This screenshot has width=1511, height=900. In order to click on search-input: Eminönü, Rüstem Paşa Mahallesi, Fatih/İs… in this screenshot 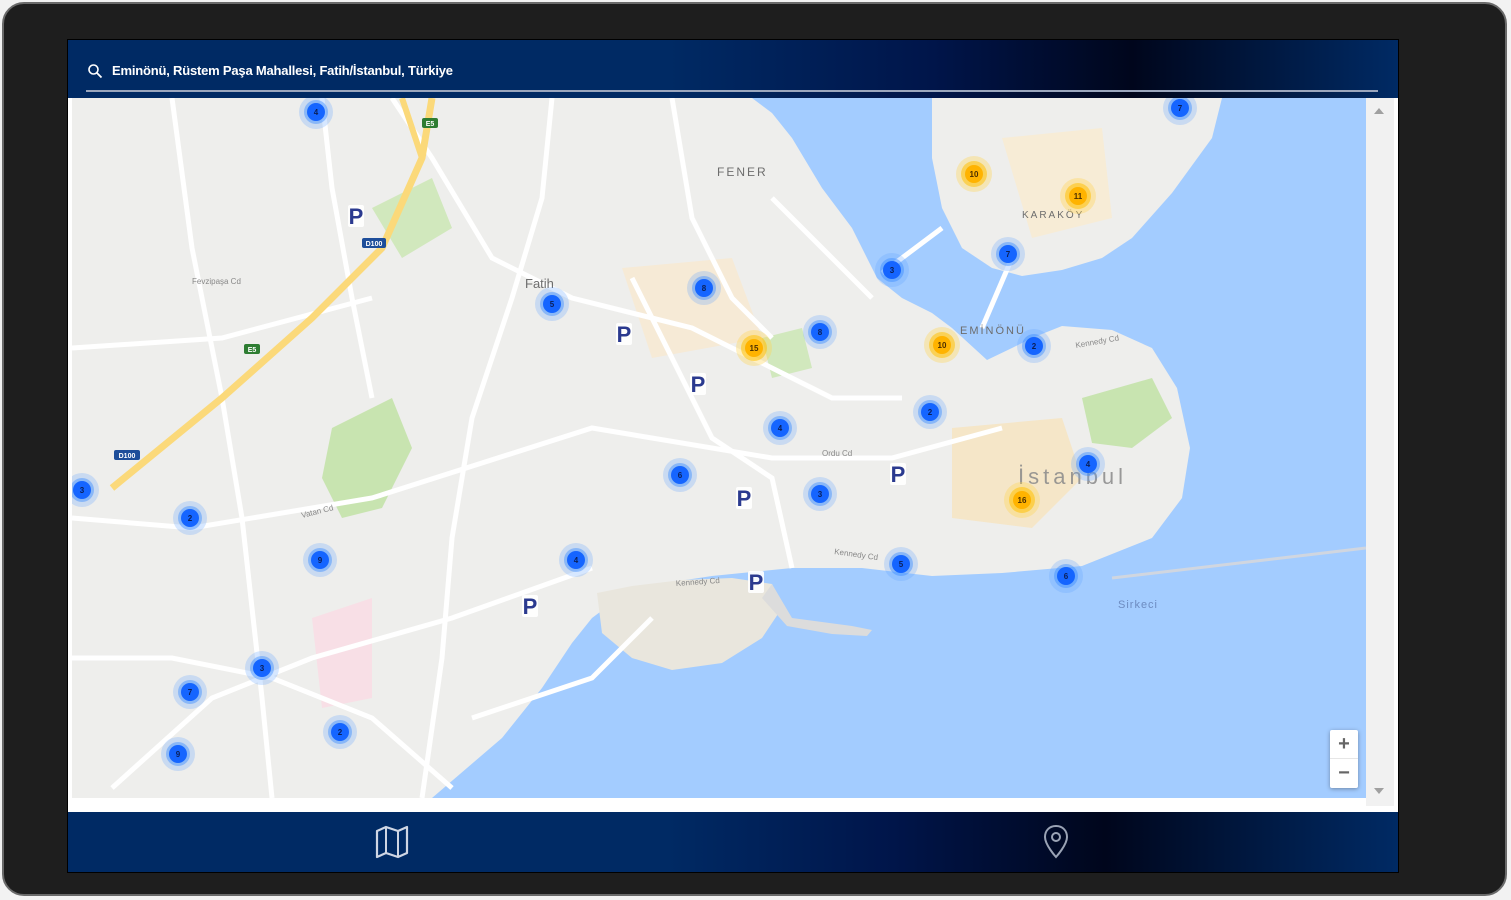, I will do `click(732, 73)`.